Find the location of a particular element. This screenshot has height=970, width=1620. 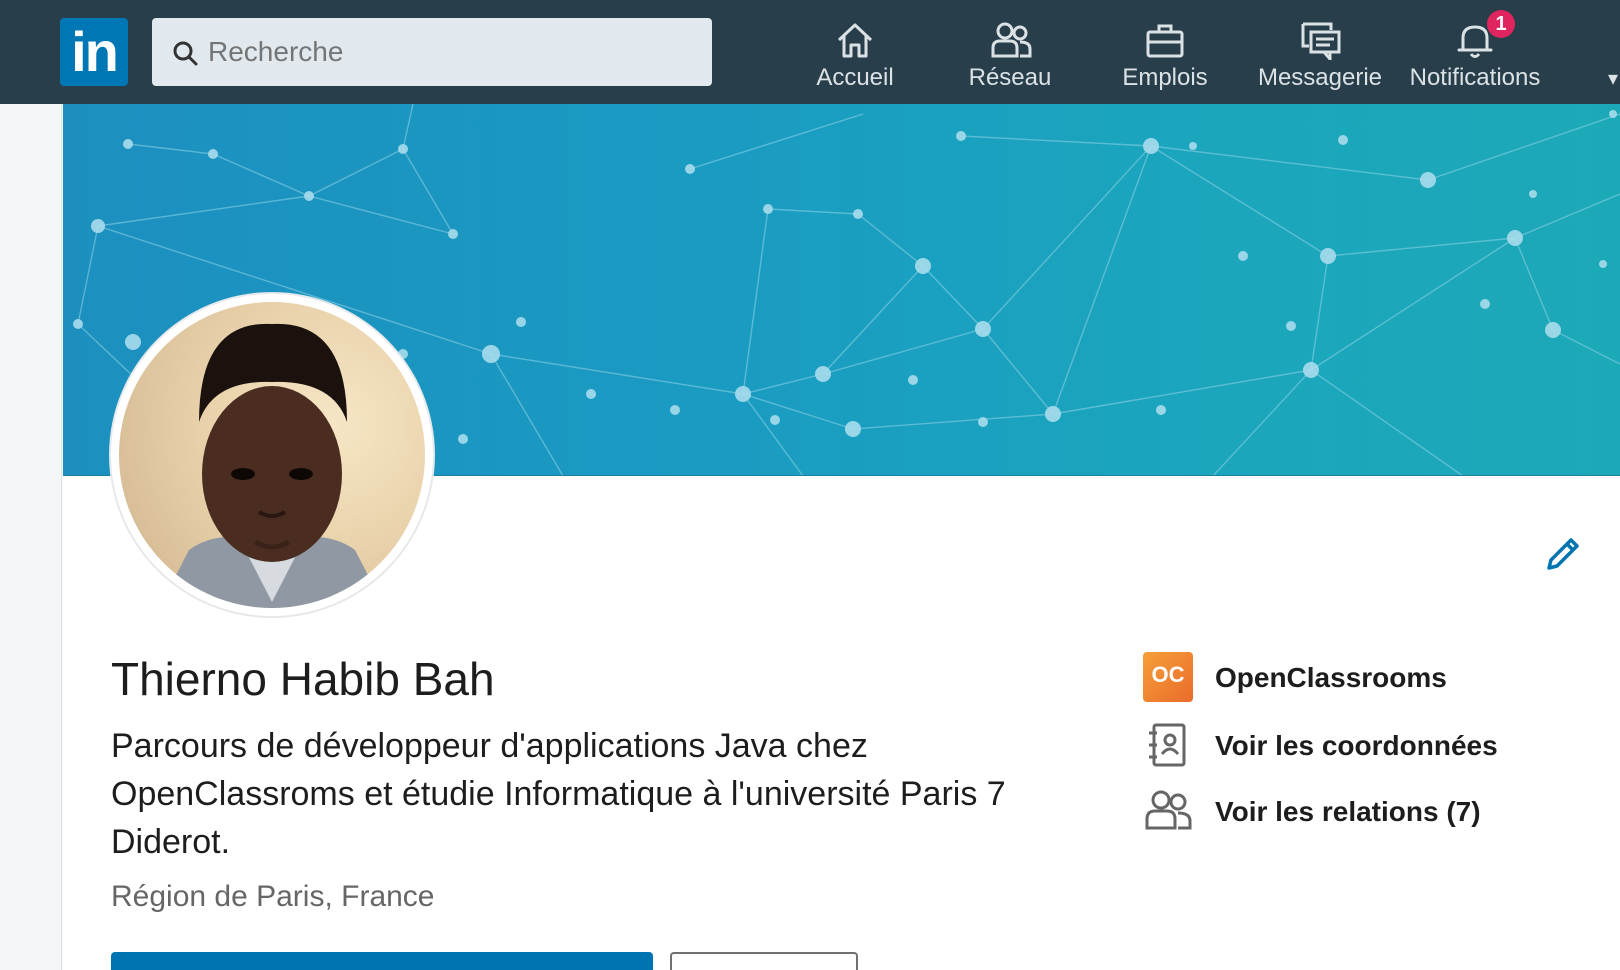

nav-item-messagerie: Messagerie is located at coordinates (1320, 52).